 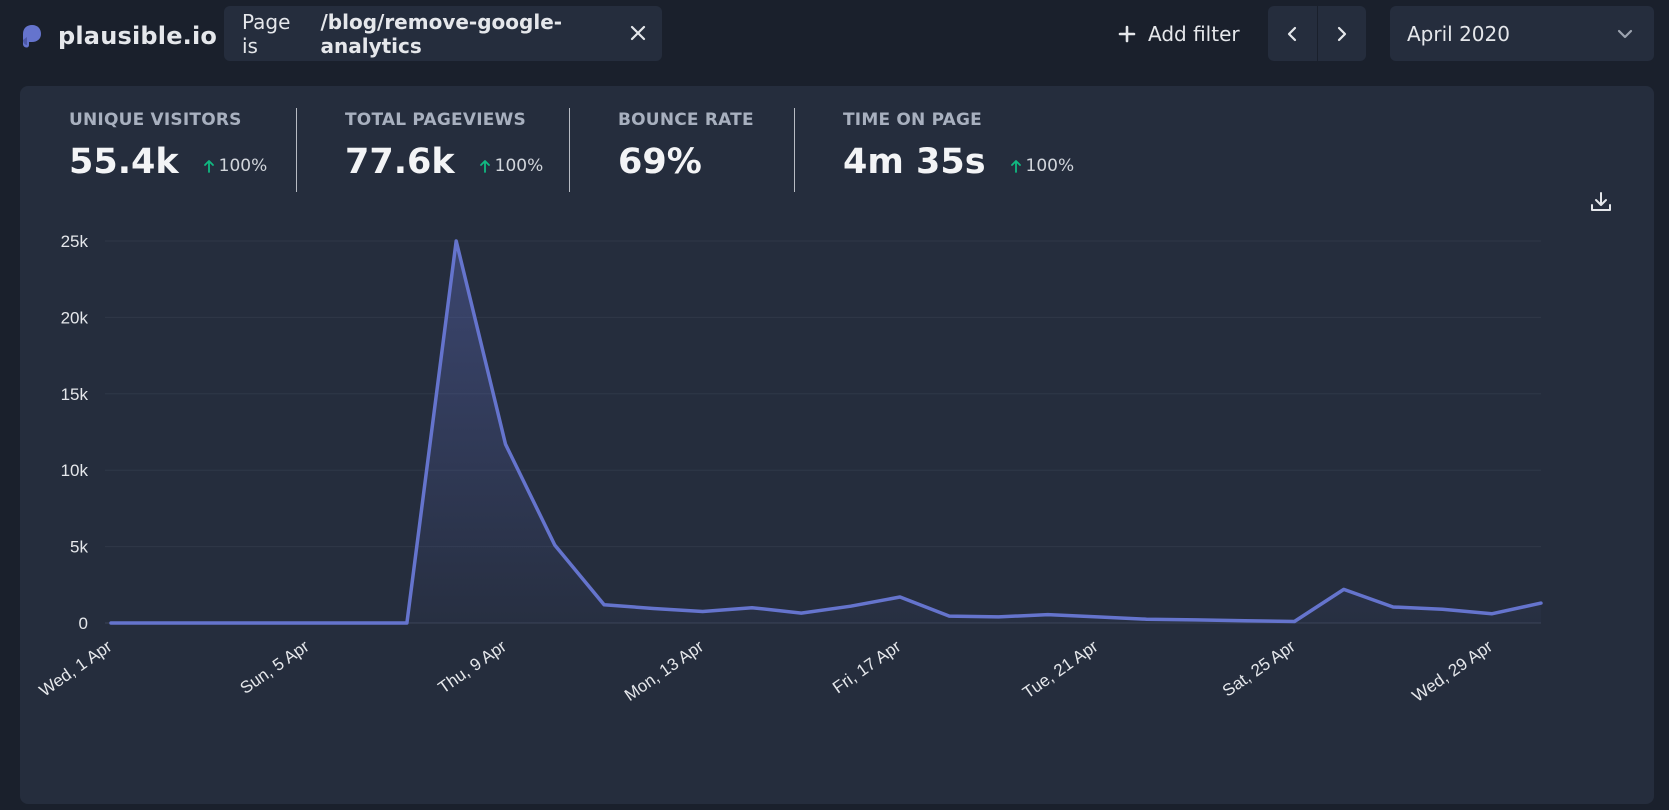 What do you see at coordinates (1194, 34) in the screenshot?
I see `add-filter-label: Add filter` at bounding box center [1194, 34].